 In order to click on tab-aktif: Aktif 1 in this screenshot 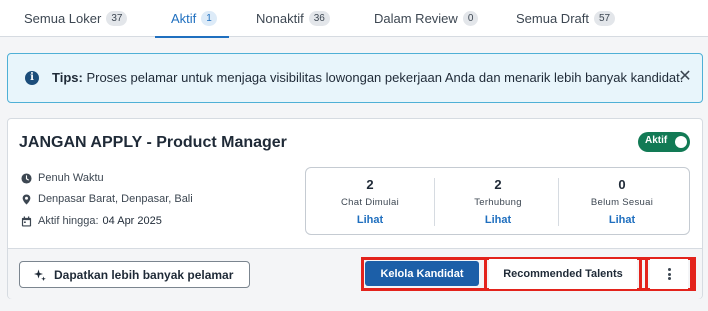, I will do `click(192, 19)`.